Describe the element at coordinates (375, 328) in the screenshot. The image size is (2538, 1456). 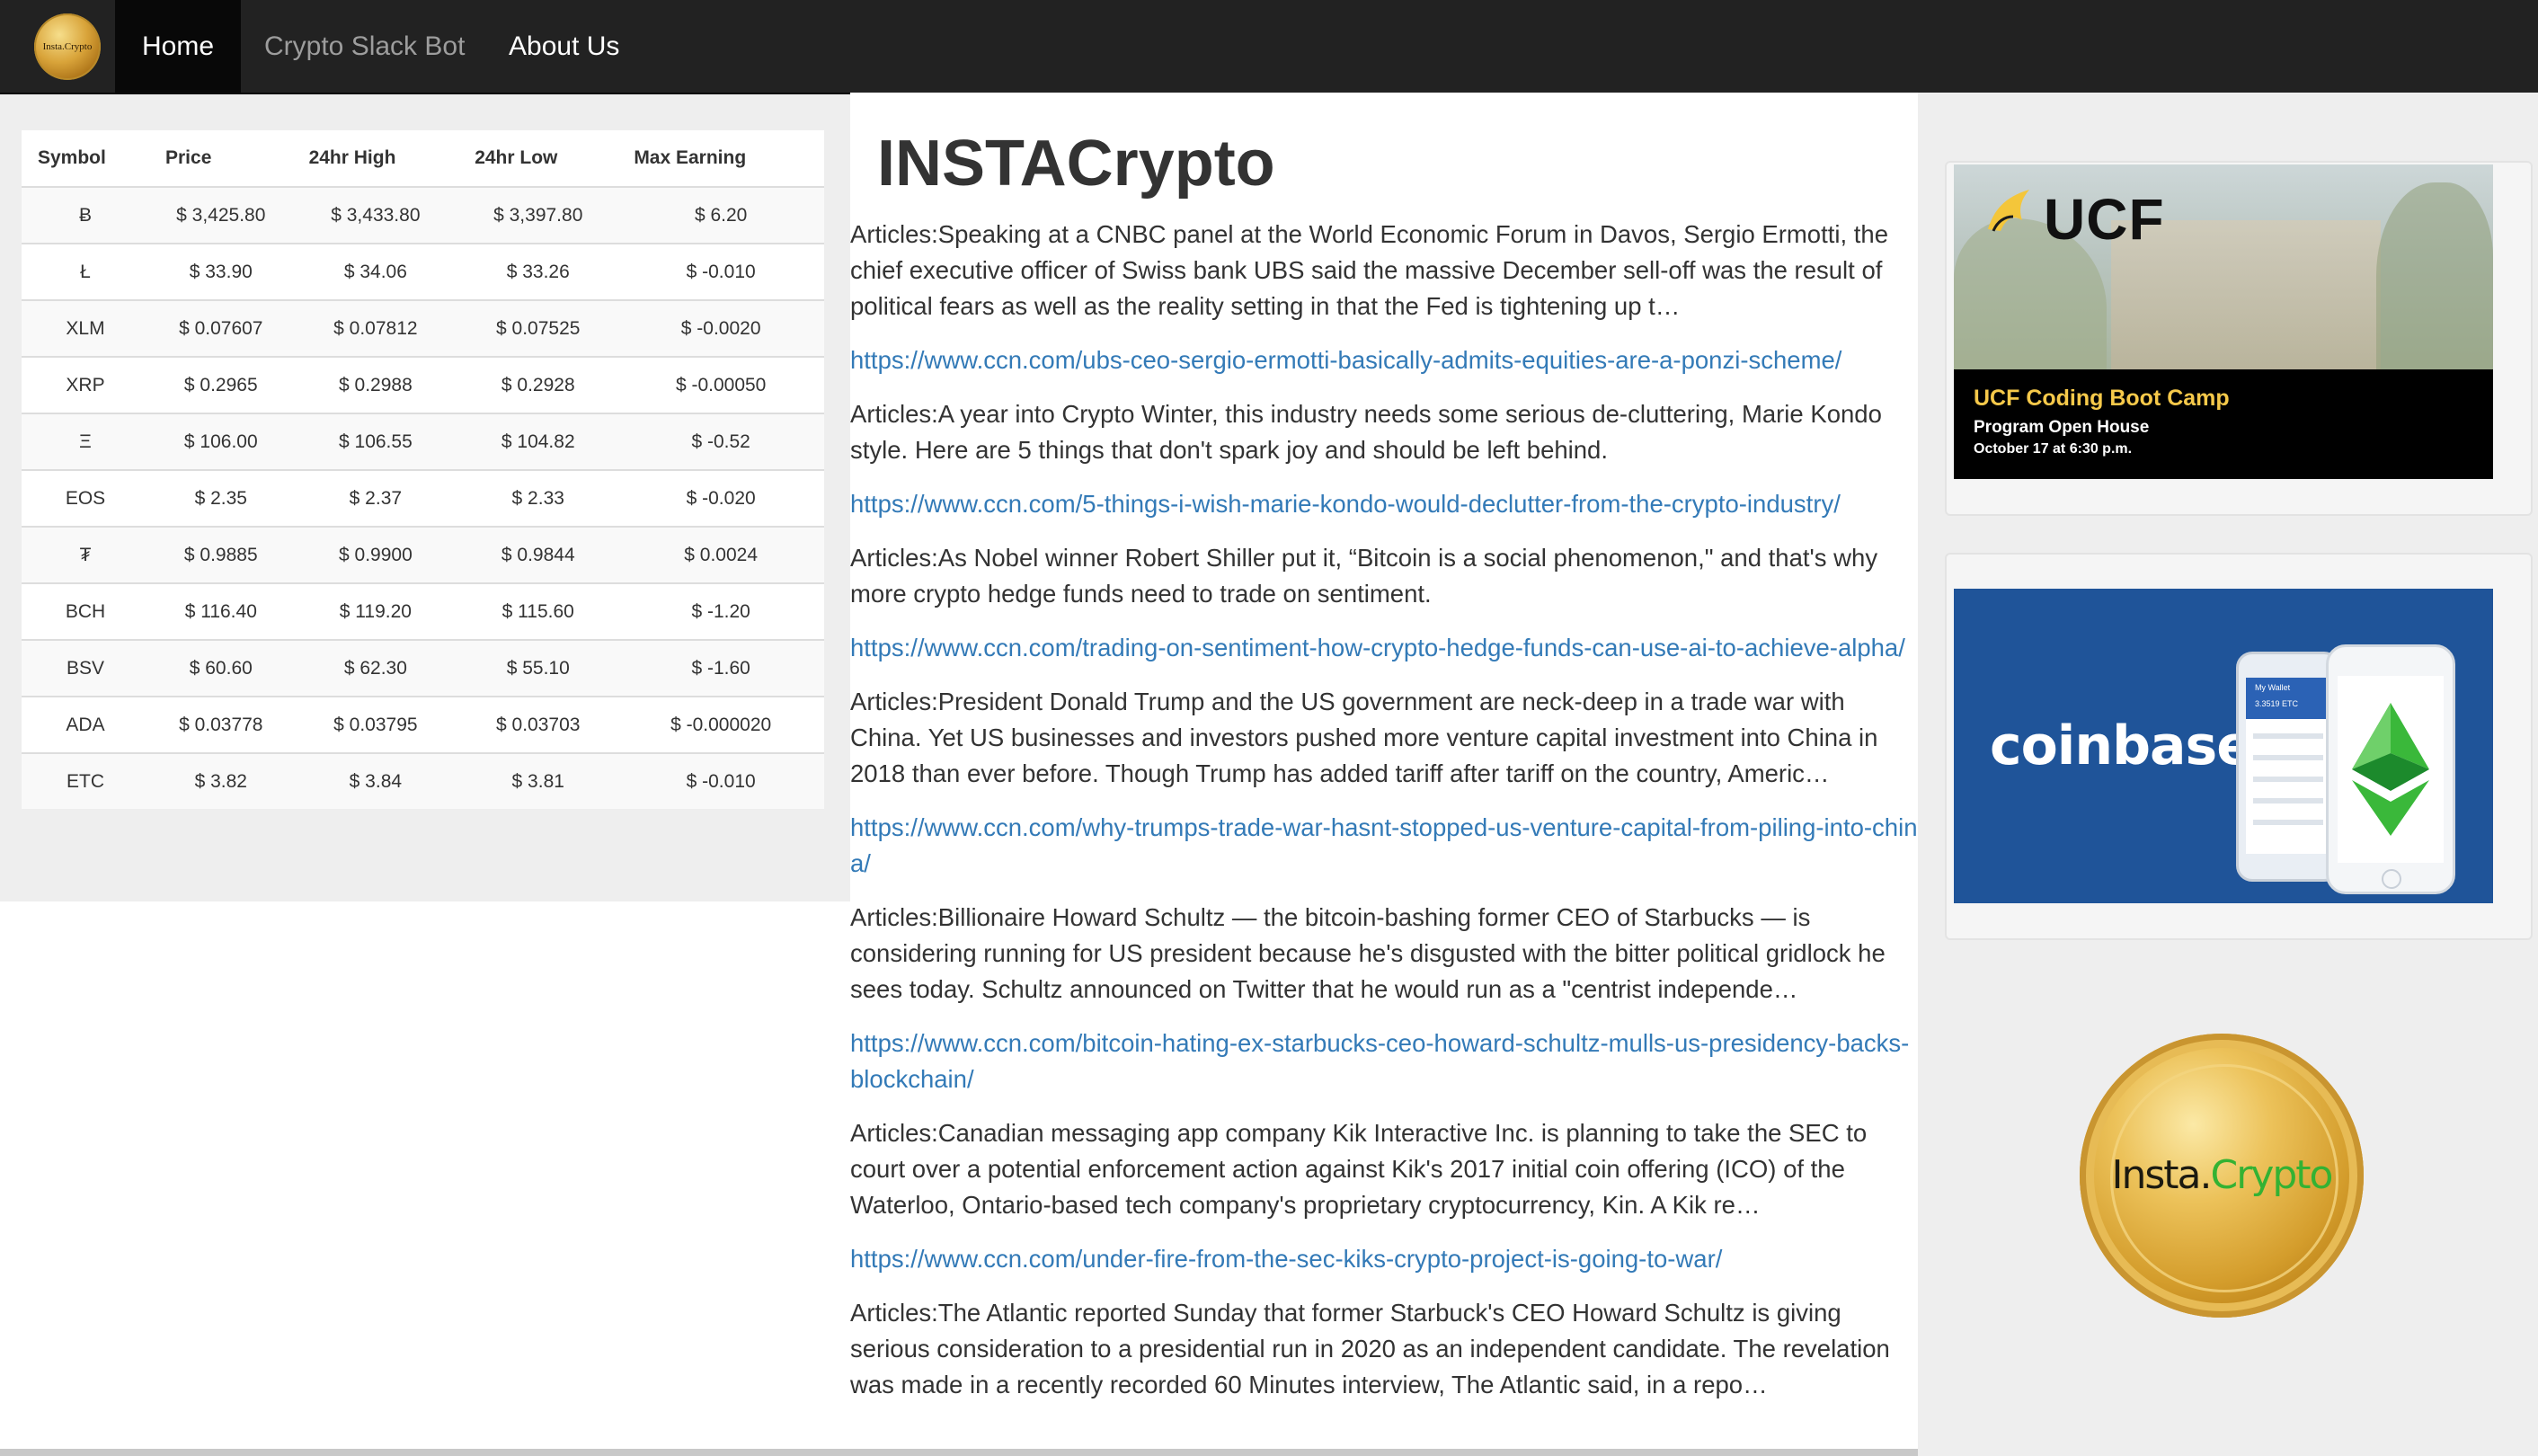
I see `cell-24hr-high: $ 0.07812` at that location.